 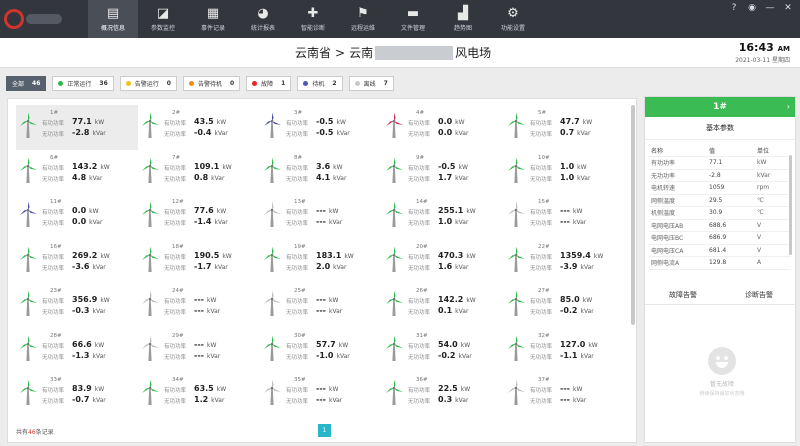 I want to click on turbine-card: 20# 有功功率 无功功率 470.3 kW 1.6 kVar, so click(x=443, y=261).